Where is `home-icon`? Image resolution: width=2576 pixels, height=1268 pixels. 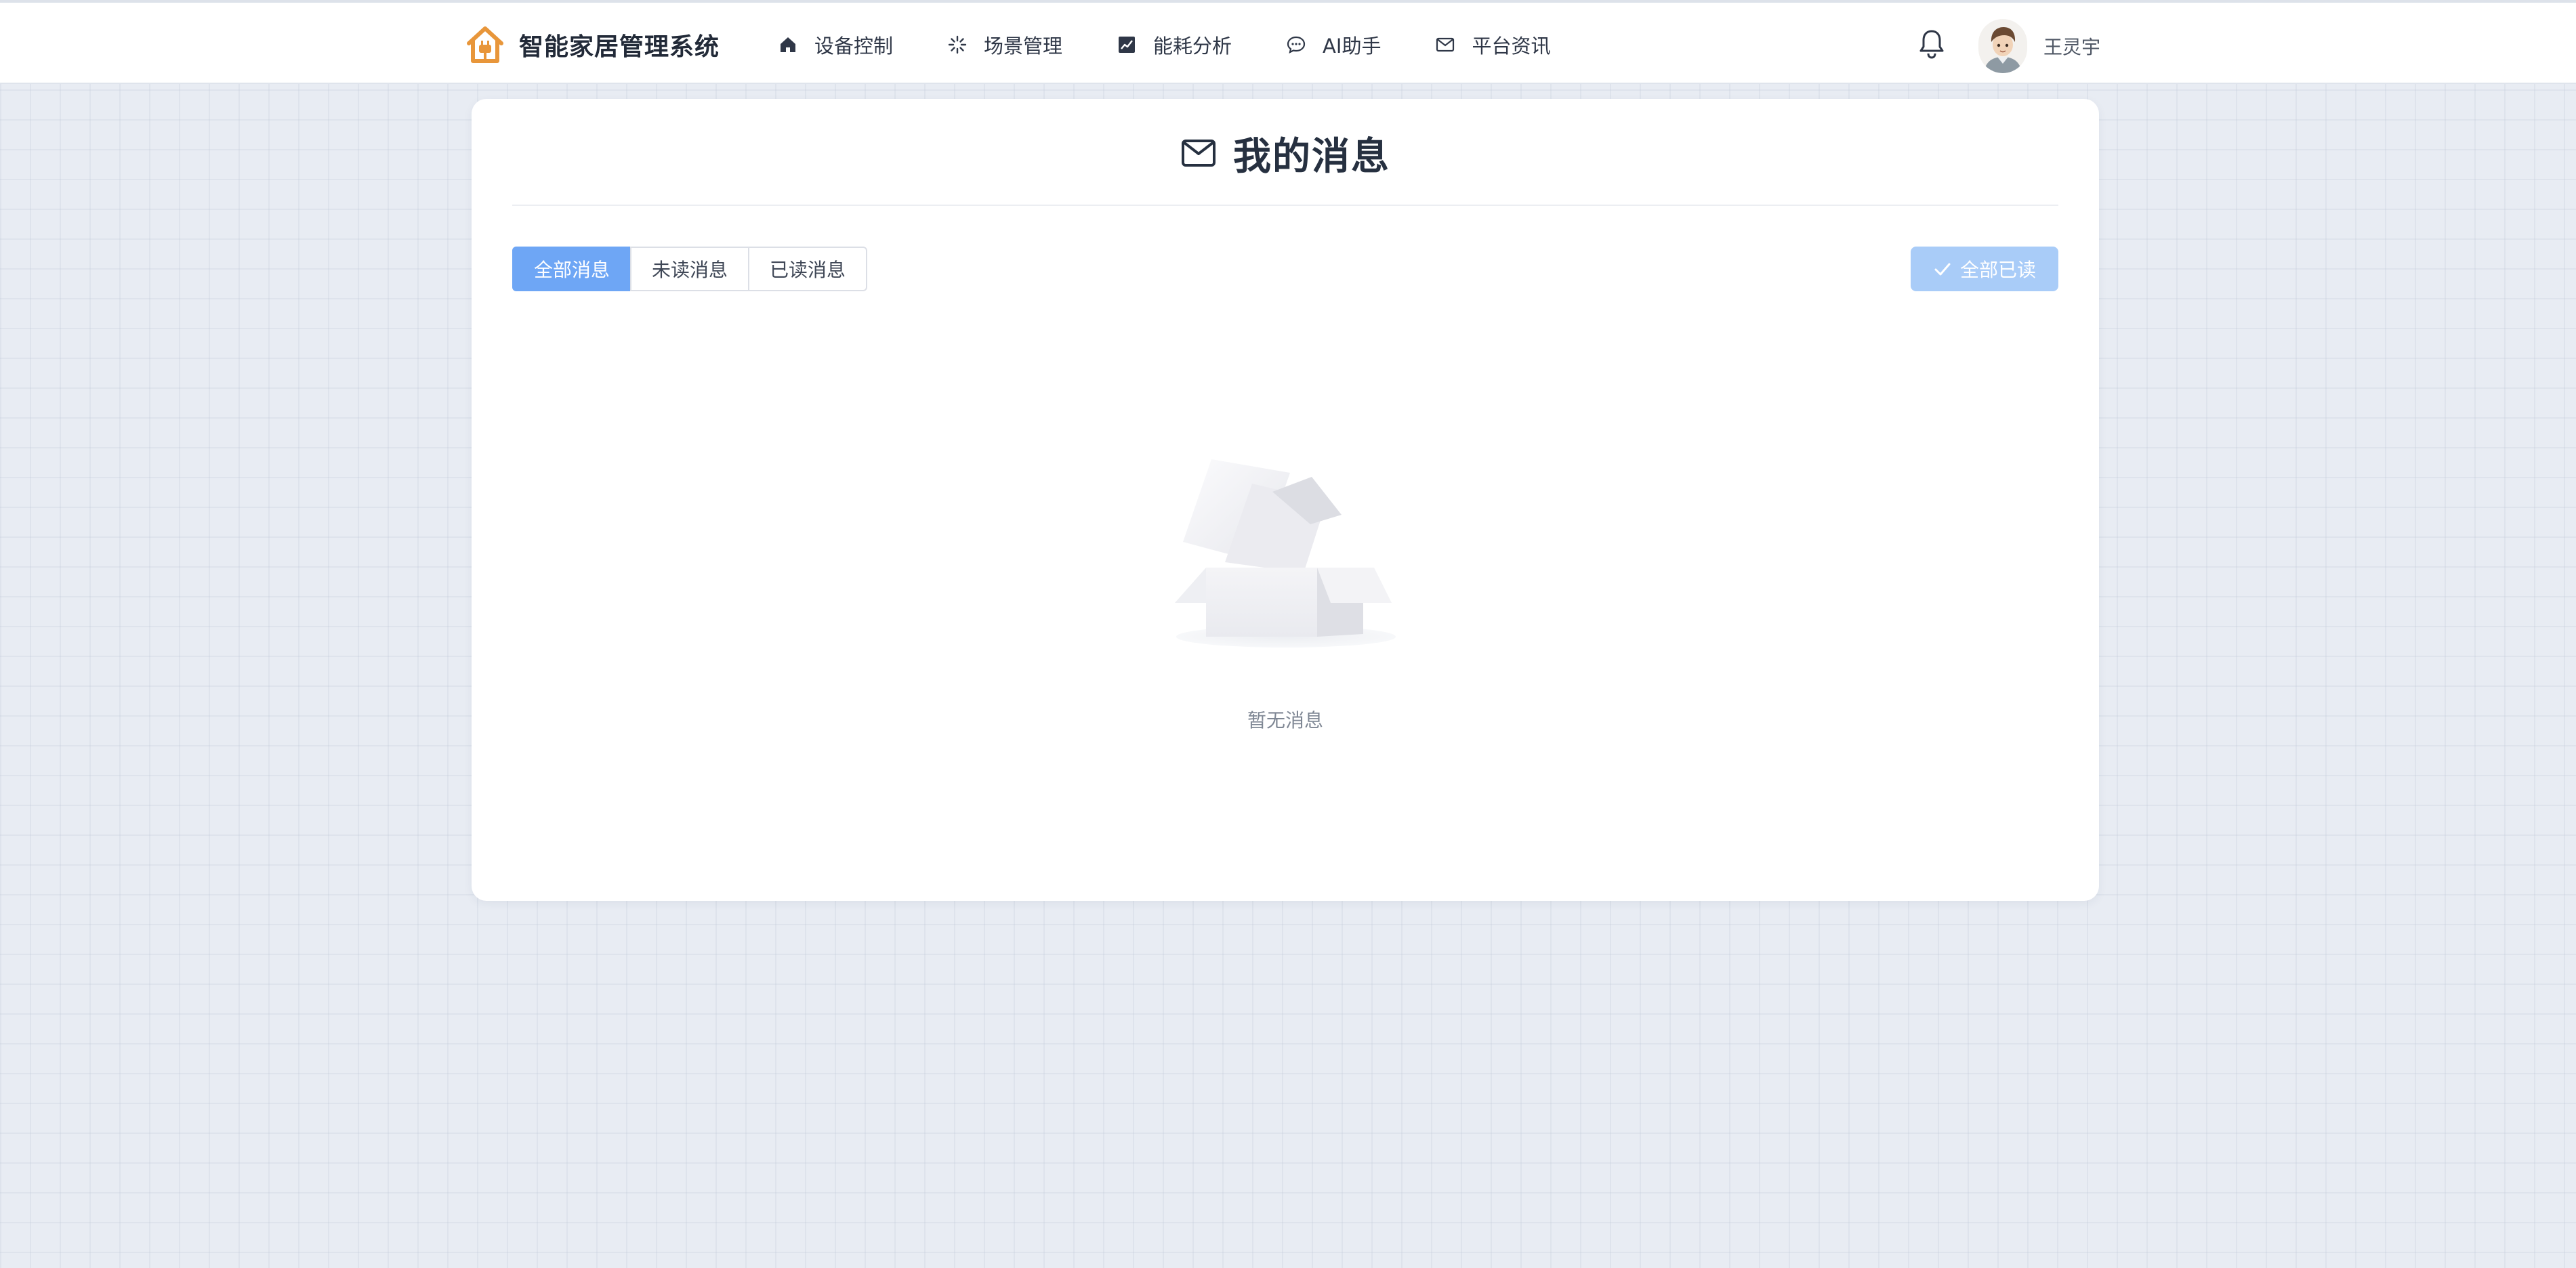 home-icon is located at coordinates (788, 45).